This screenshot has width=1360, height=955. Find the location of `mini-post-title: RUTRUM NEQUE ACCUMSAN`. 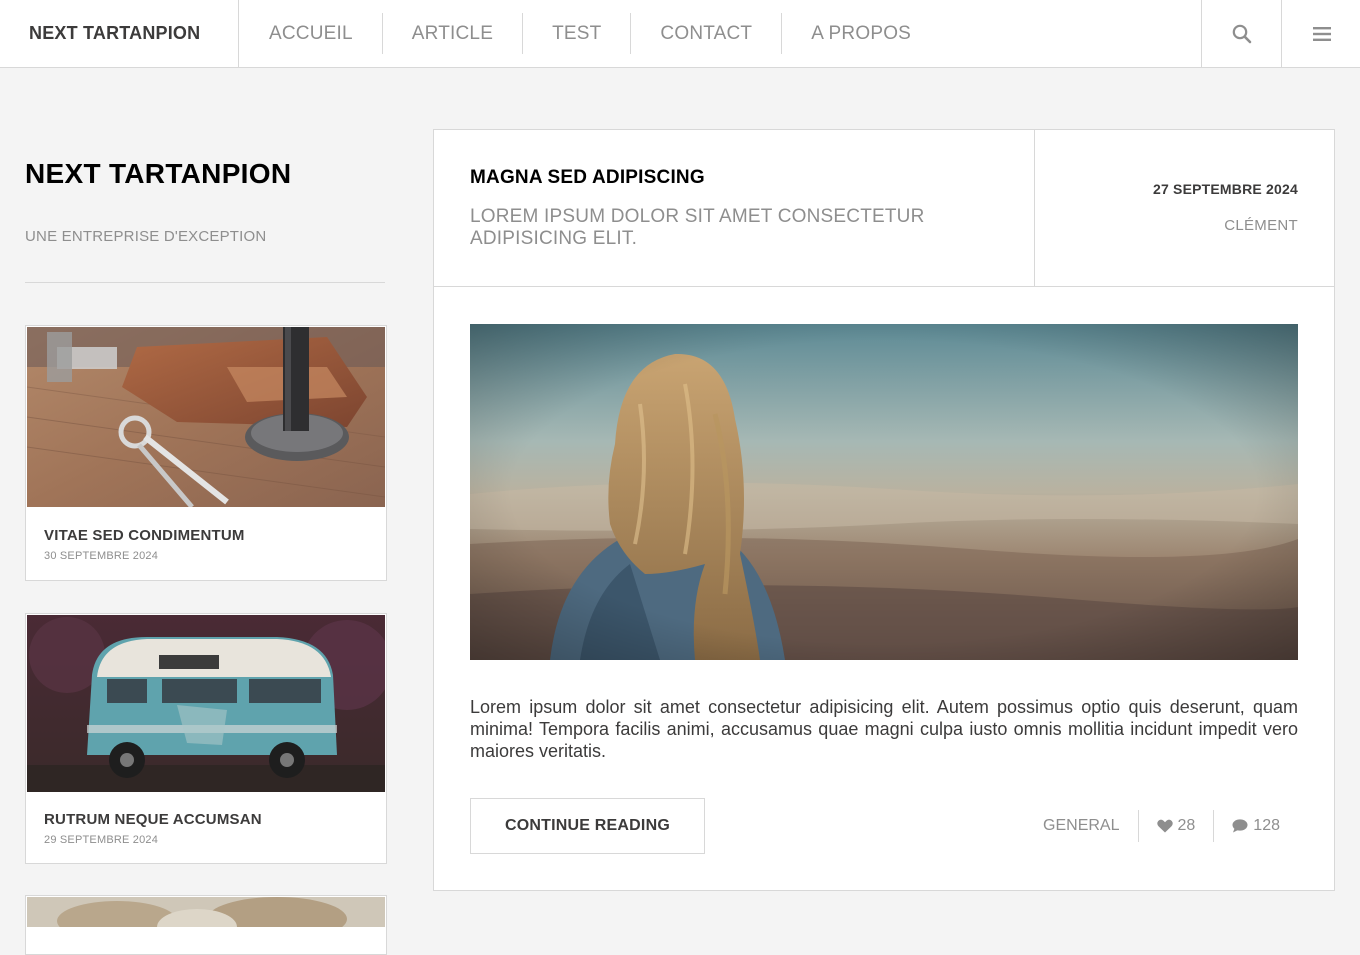

mini-post-title: RUTRUM NEQUE ACCUMSAN is located at coordinates (153, 819).